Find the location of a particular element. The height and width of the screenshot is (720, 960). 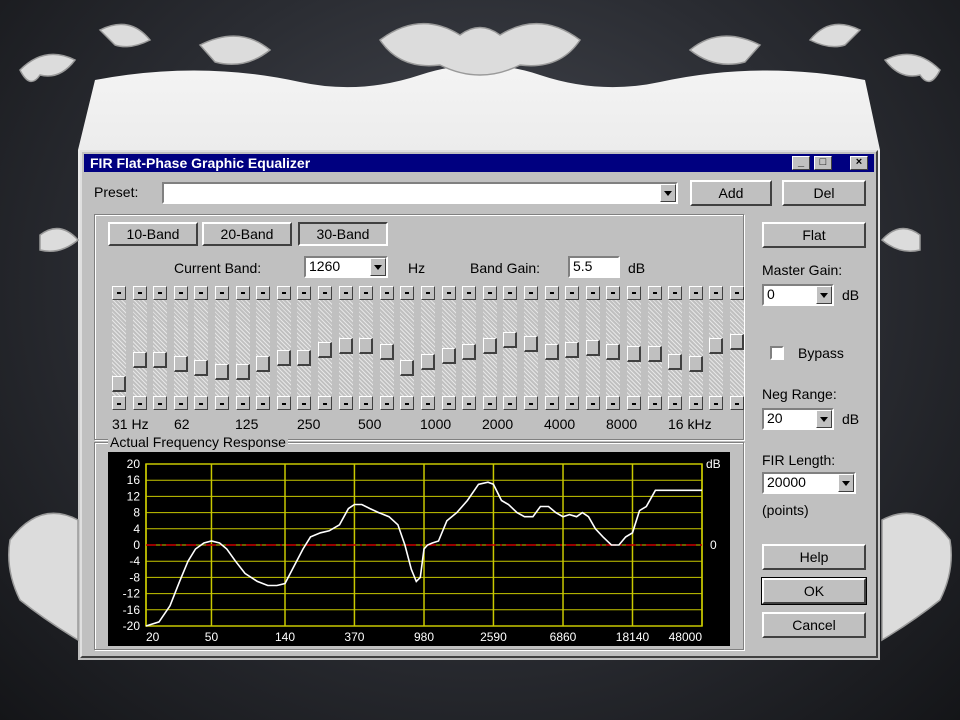

minimize-button: _ is located at coordinates (801, 163).